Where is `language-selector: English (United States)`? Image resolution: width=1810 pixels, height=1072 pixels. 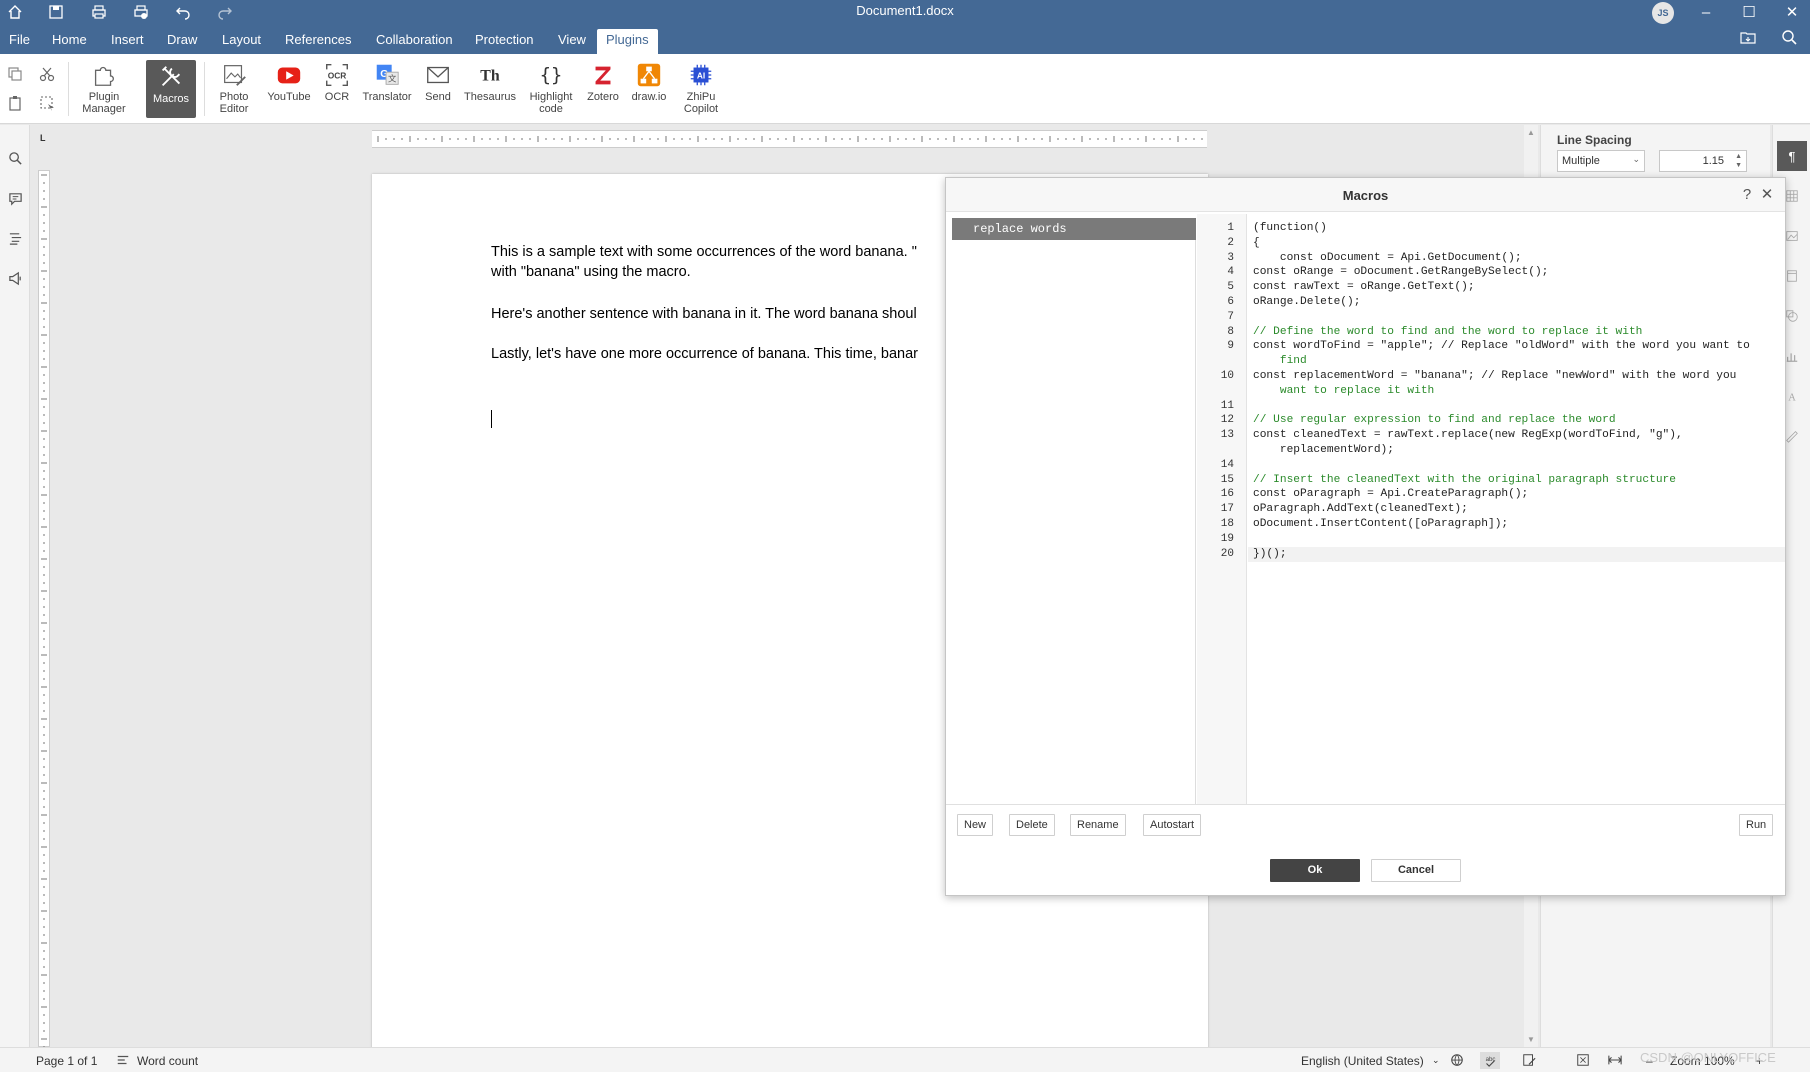
language-selector: English (United States) is located at coordinates (1362, 1061).